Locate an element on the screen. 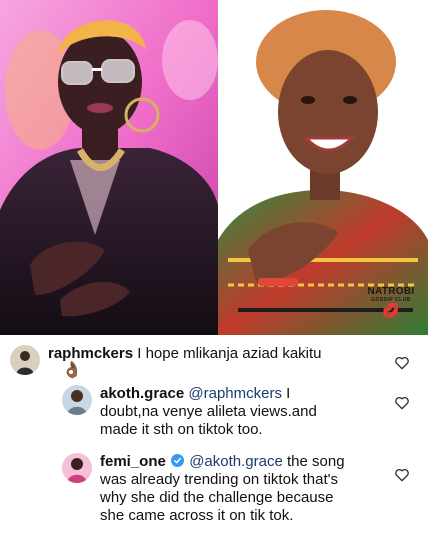 The image size is (428, 541). avatar-femi-one is located at coordinates (77, 468).